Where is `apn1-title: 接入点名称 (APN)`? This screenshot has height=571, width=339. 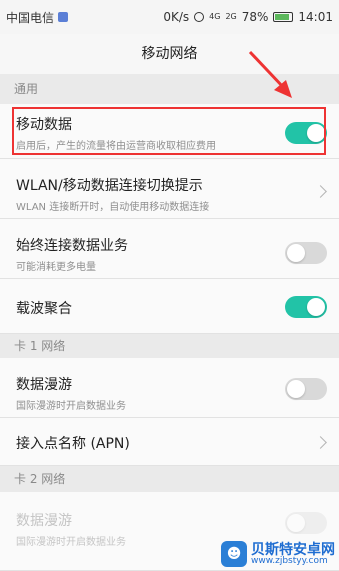
apn1-title: 接入点名称 (APN) is located at coordinates (73, 444).